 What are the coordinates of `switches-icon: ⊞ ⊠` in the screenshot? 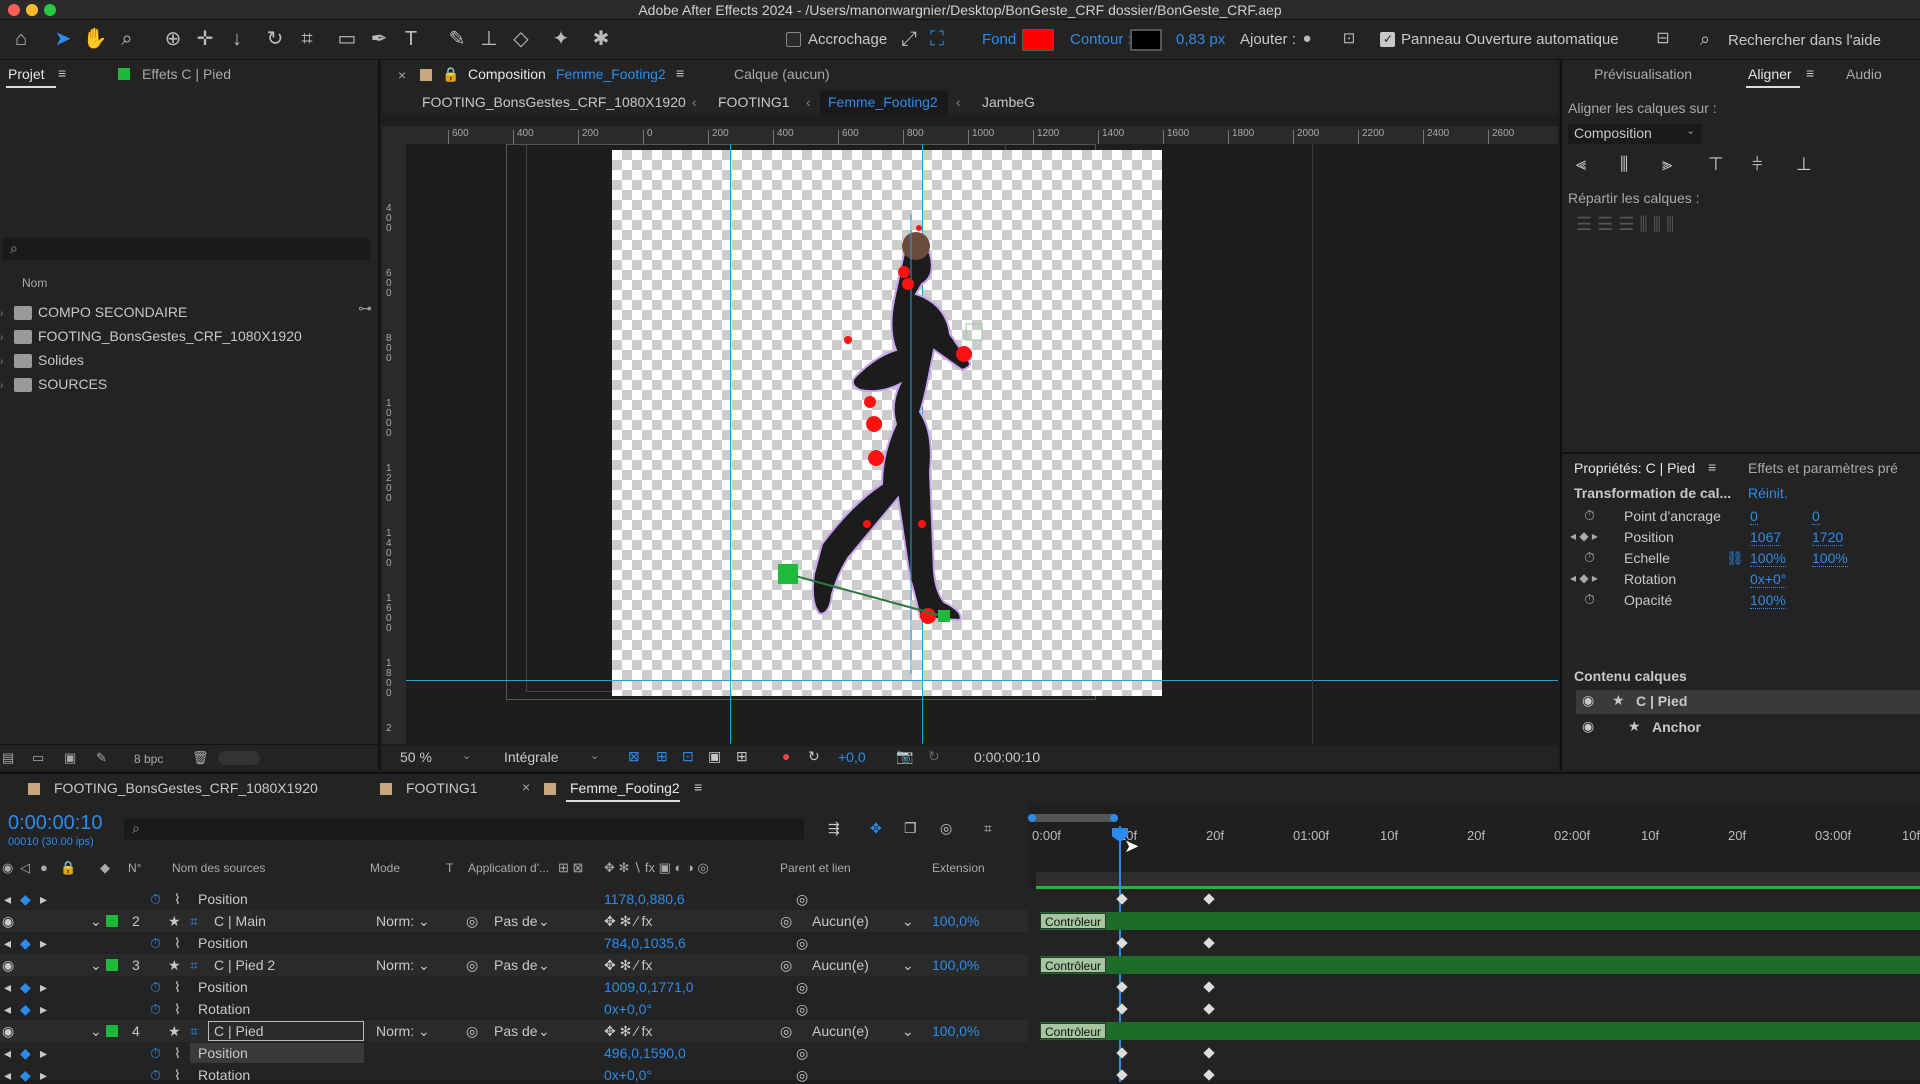 It's located at (570, 868).